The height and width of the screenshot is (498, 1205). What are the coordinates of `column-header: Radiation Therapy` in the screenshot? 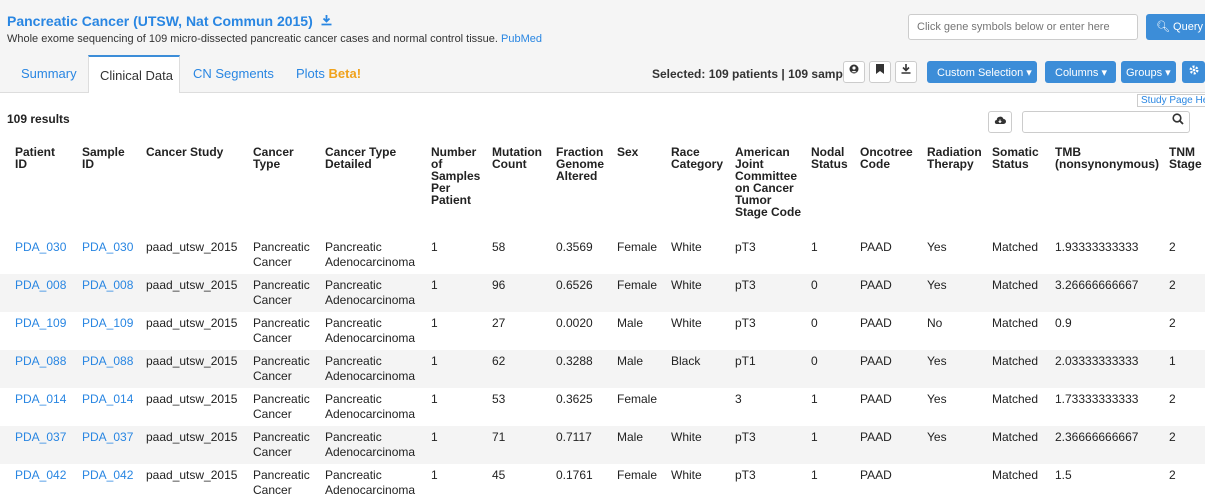 It's located at (957, 158).